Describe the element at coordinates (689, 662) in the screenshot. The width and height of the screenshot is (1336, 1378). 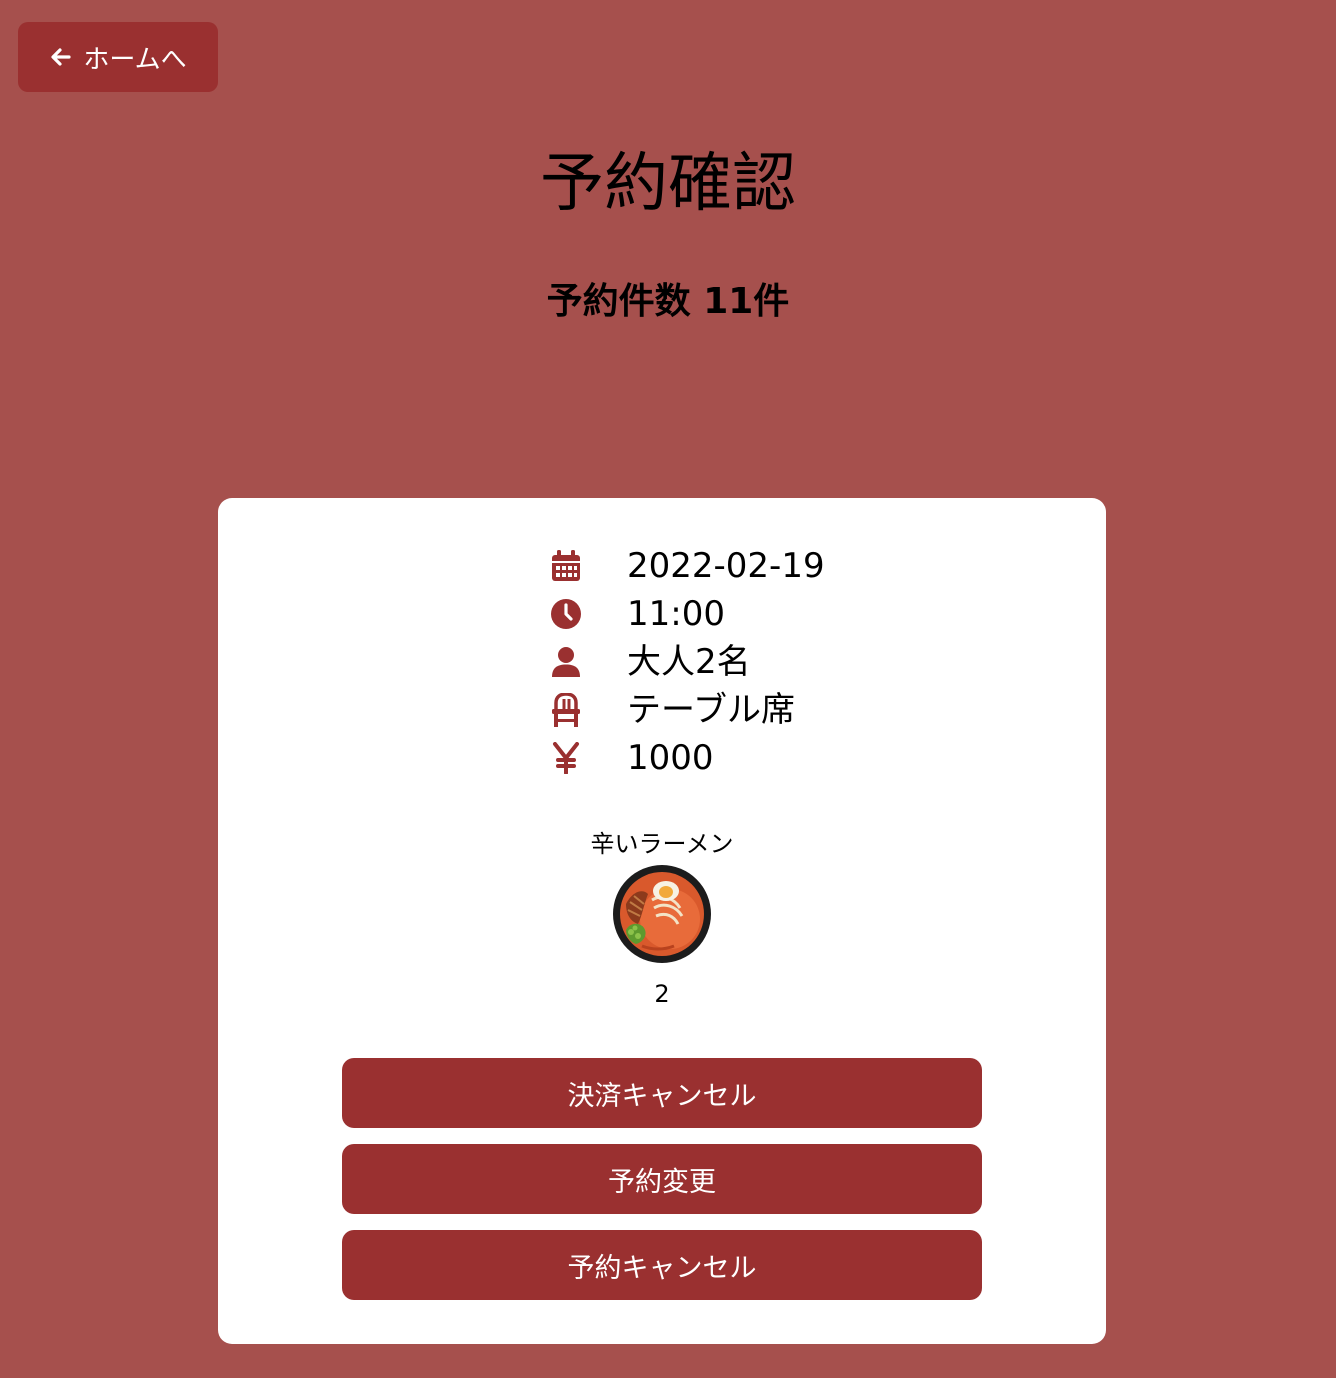
I see `reservation-people: 大人2名` at that location.